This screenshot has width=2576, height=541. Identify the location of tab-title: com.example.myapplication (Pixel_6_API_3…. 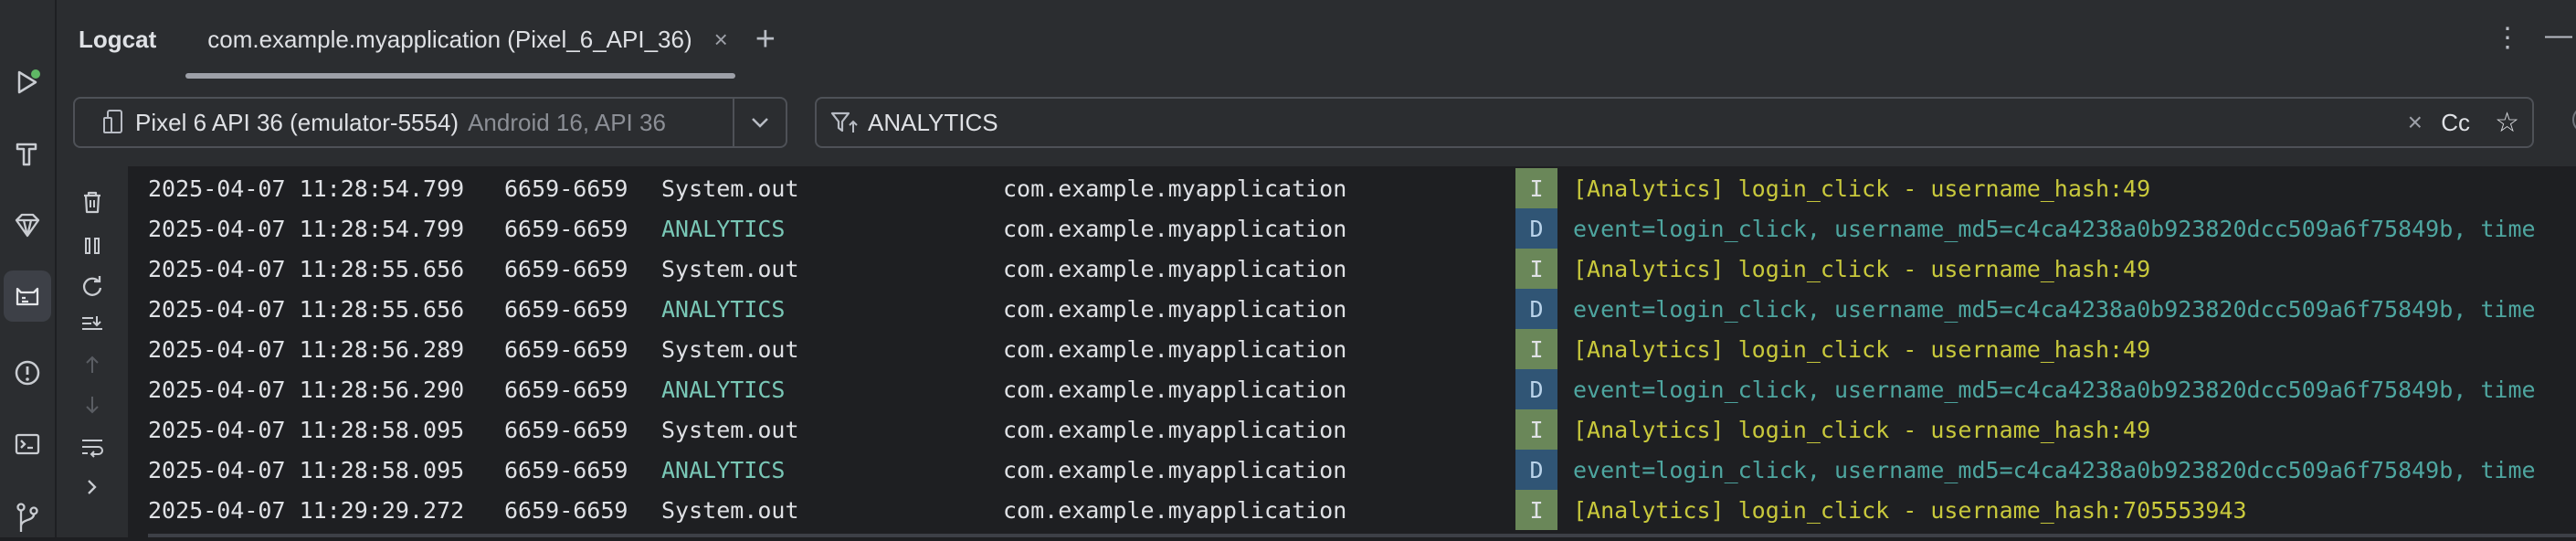
(449, 39).